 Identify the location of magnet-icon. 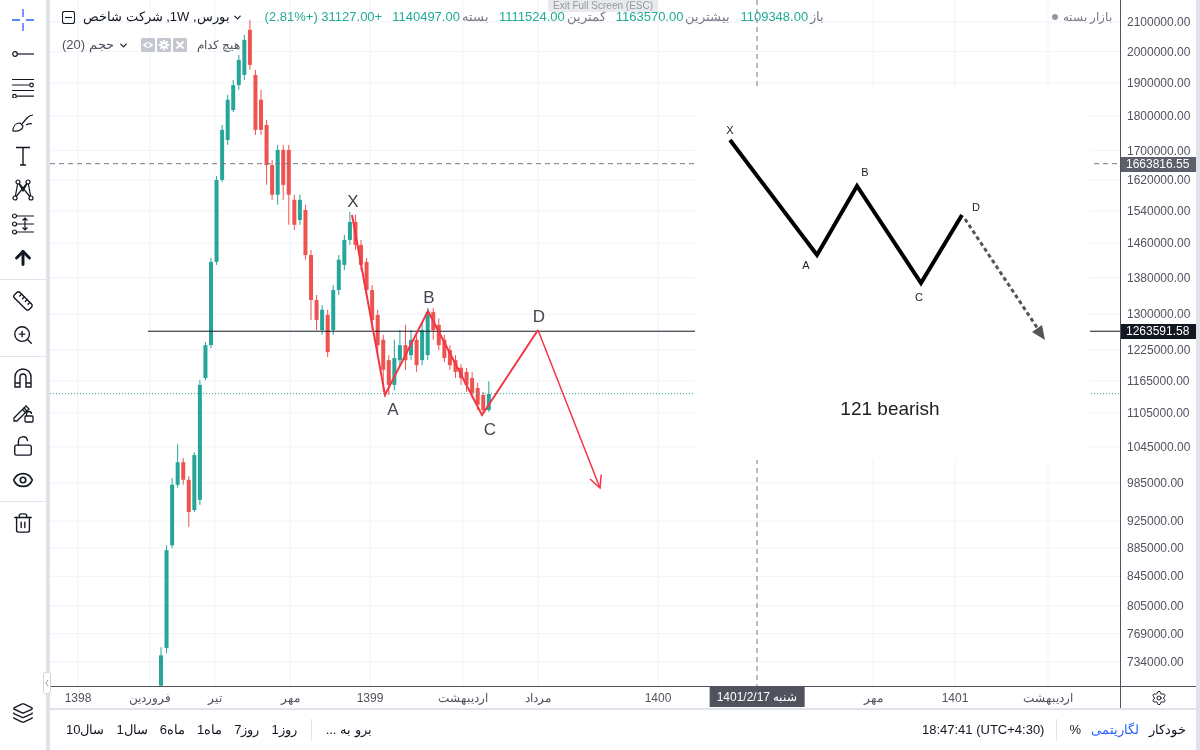
(23, 378).